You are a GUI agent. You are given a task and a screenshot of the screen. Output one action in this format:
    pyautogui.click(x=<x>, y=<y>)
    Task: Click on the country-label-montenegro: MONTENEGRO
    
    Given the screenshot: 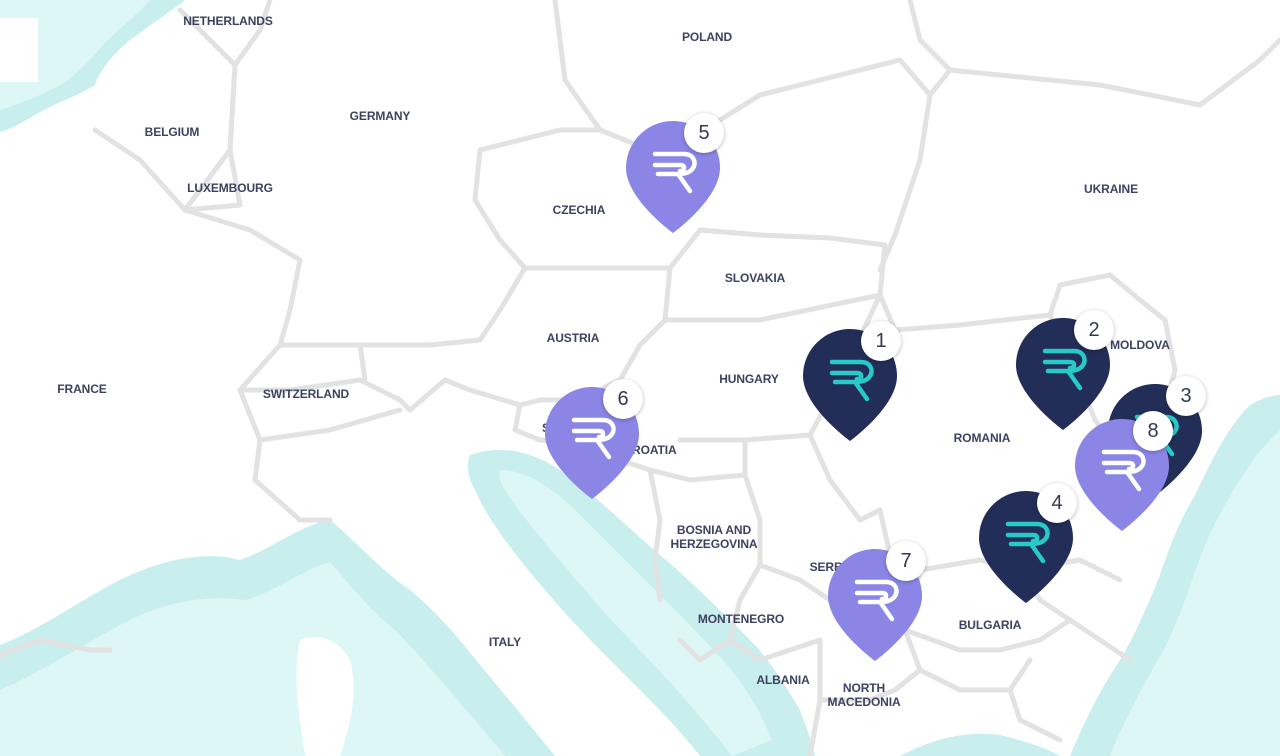 What is the action you would take?
    pyautogui.click(x=741, y=619)
    